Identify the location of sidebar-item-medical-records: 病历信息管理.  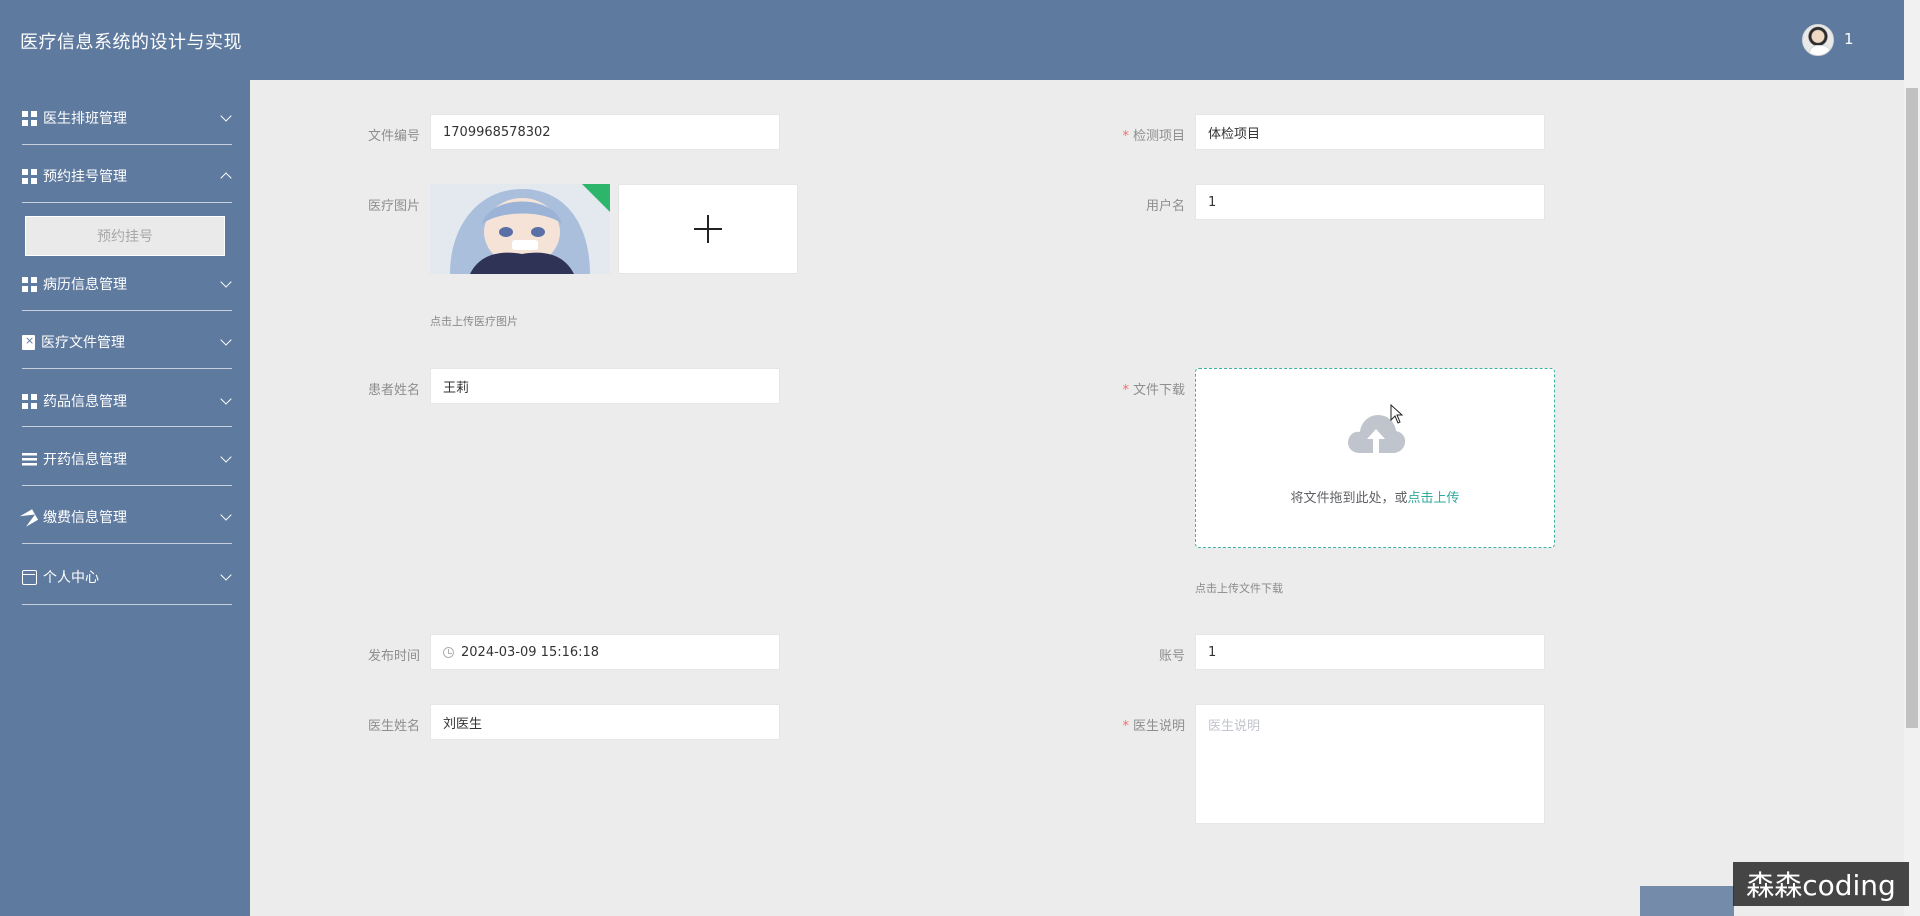
(127, 284).